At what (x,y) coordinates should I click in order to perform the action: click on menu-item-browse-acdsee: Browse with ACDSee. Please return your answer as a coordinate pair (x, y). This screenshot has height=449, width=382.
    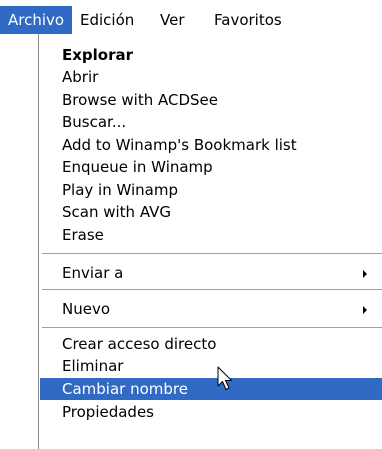
    Looking at the image, I should click on (211, 100).